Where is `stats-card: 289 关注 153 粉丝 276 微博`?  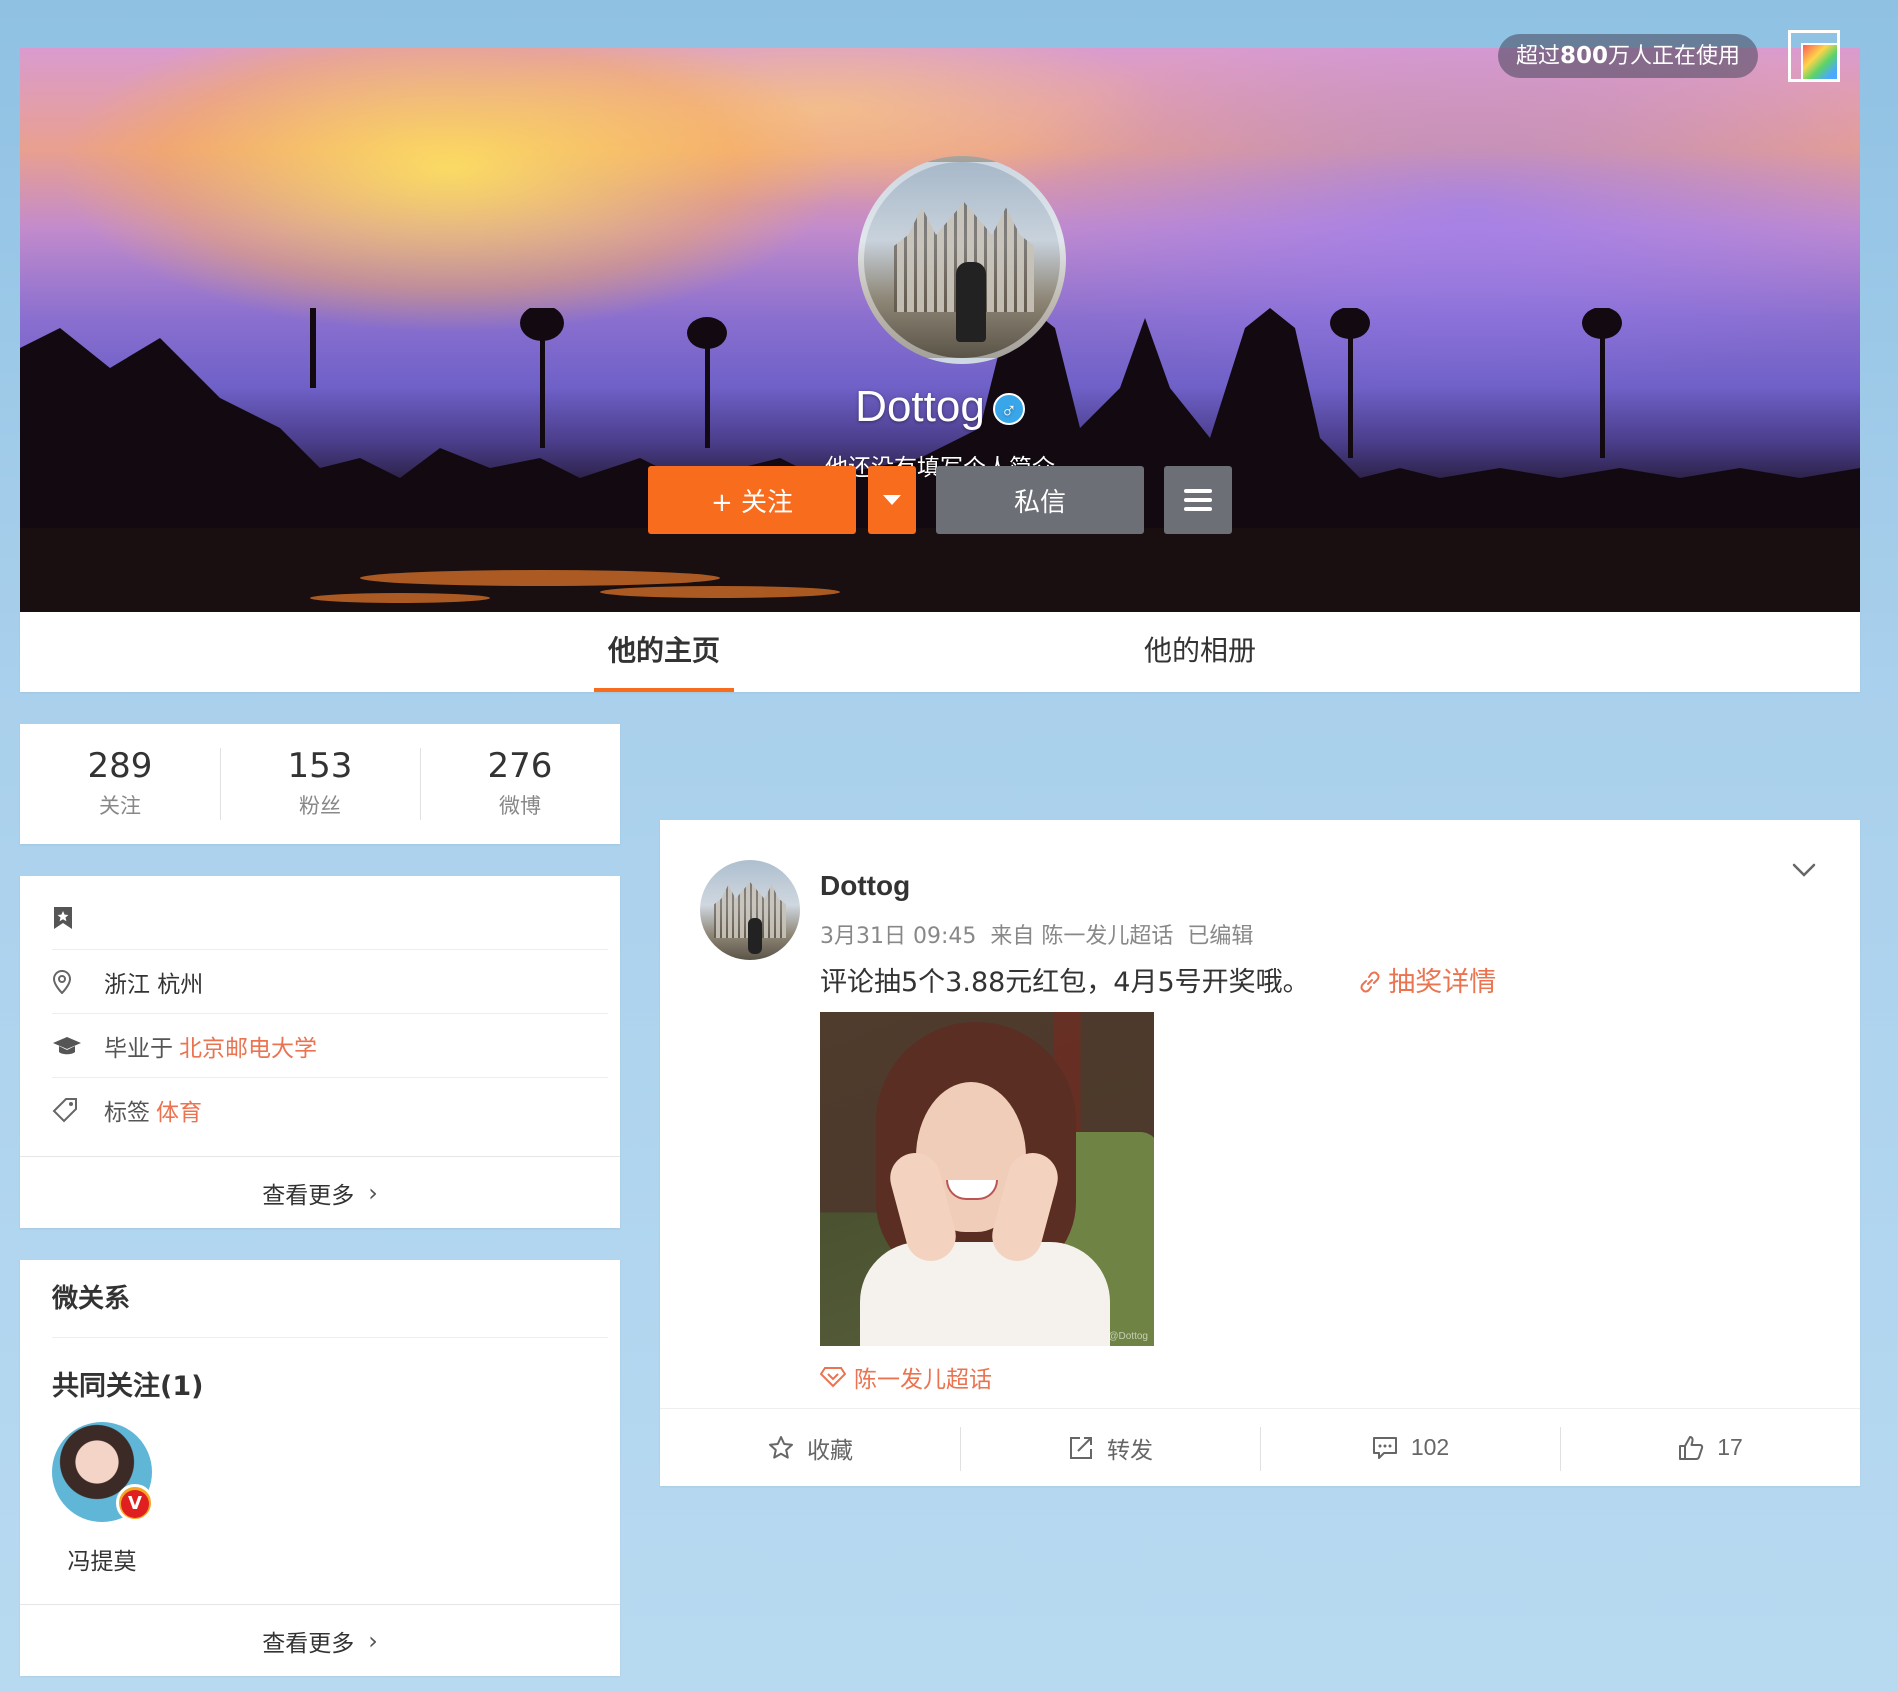 stats-card: 289 关注 153 粉丝 276 微博 is located at coordinates (320, 784).